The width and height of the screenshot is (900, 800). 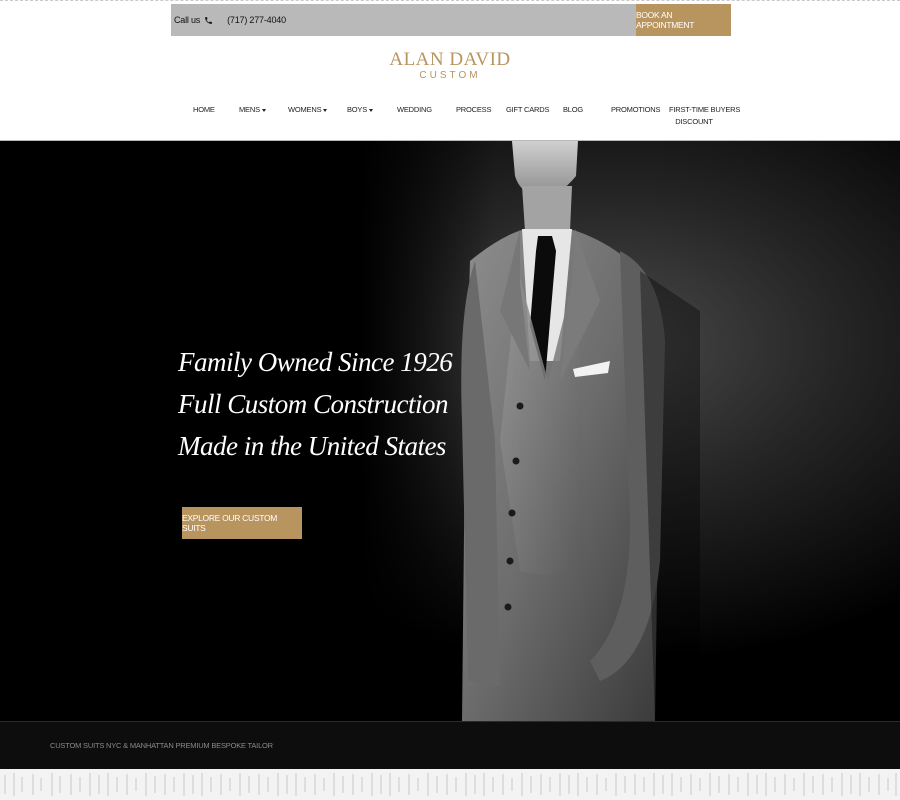 What do you see at coordinates (312, 446) in the screenshot?
I see `tagline-line3: Made in the United States` at bounding box center [312, 446].